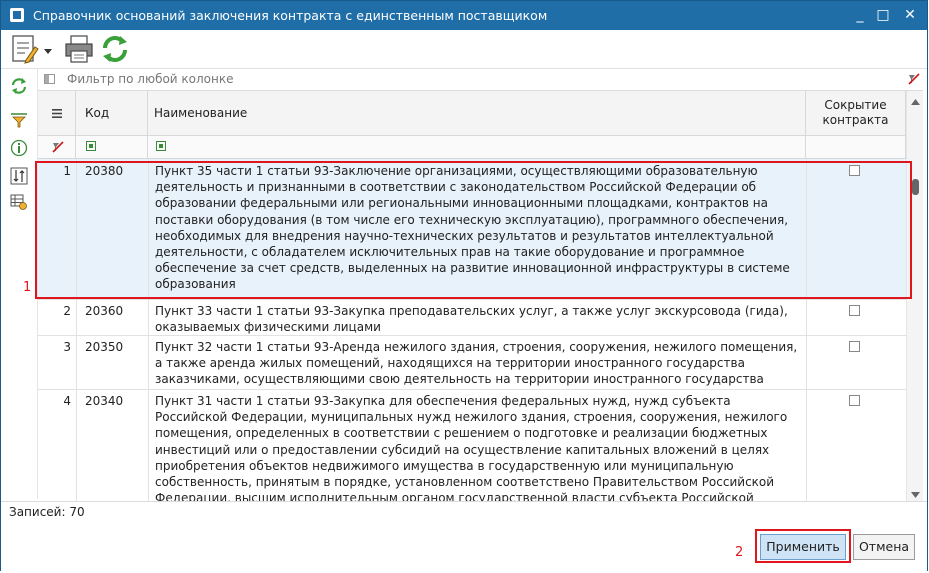 This screenshot has height=573, width=929. I want to click on hide-filter-cell, so click(856, 147).